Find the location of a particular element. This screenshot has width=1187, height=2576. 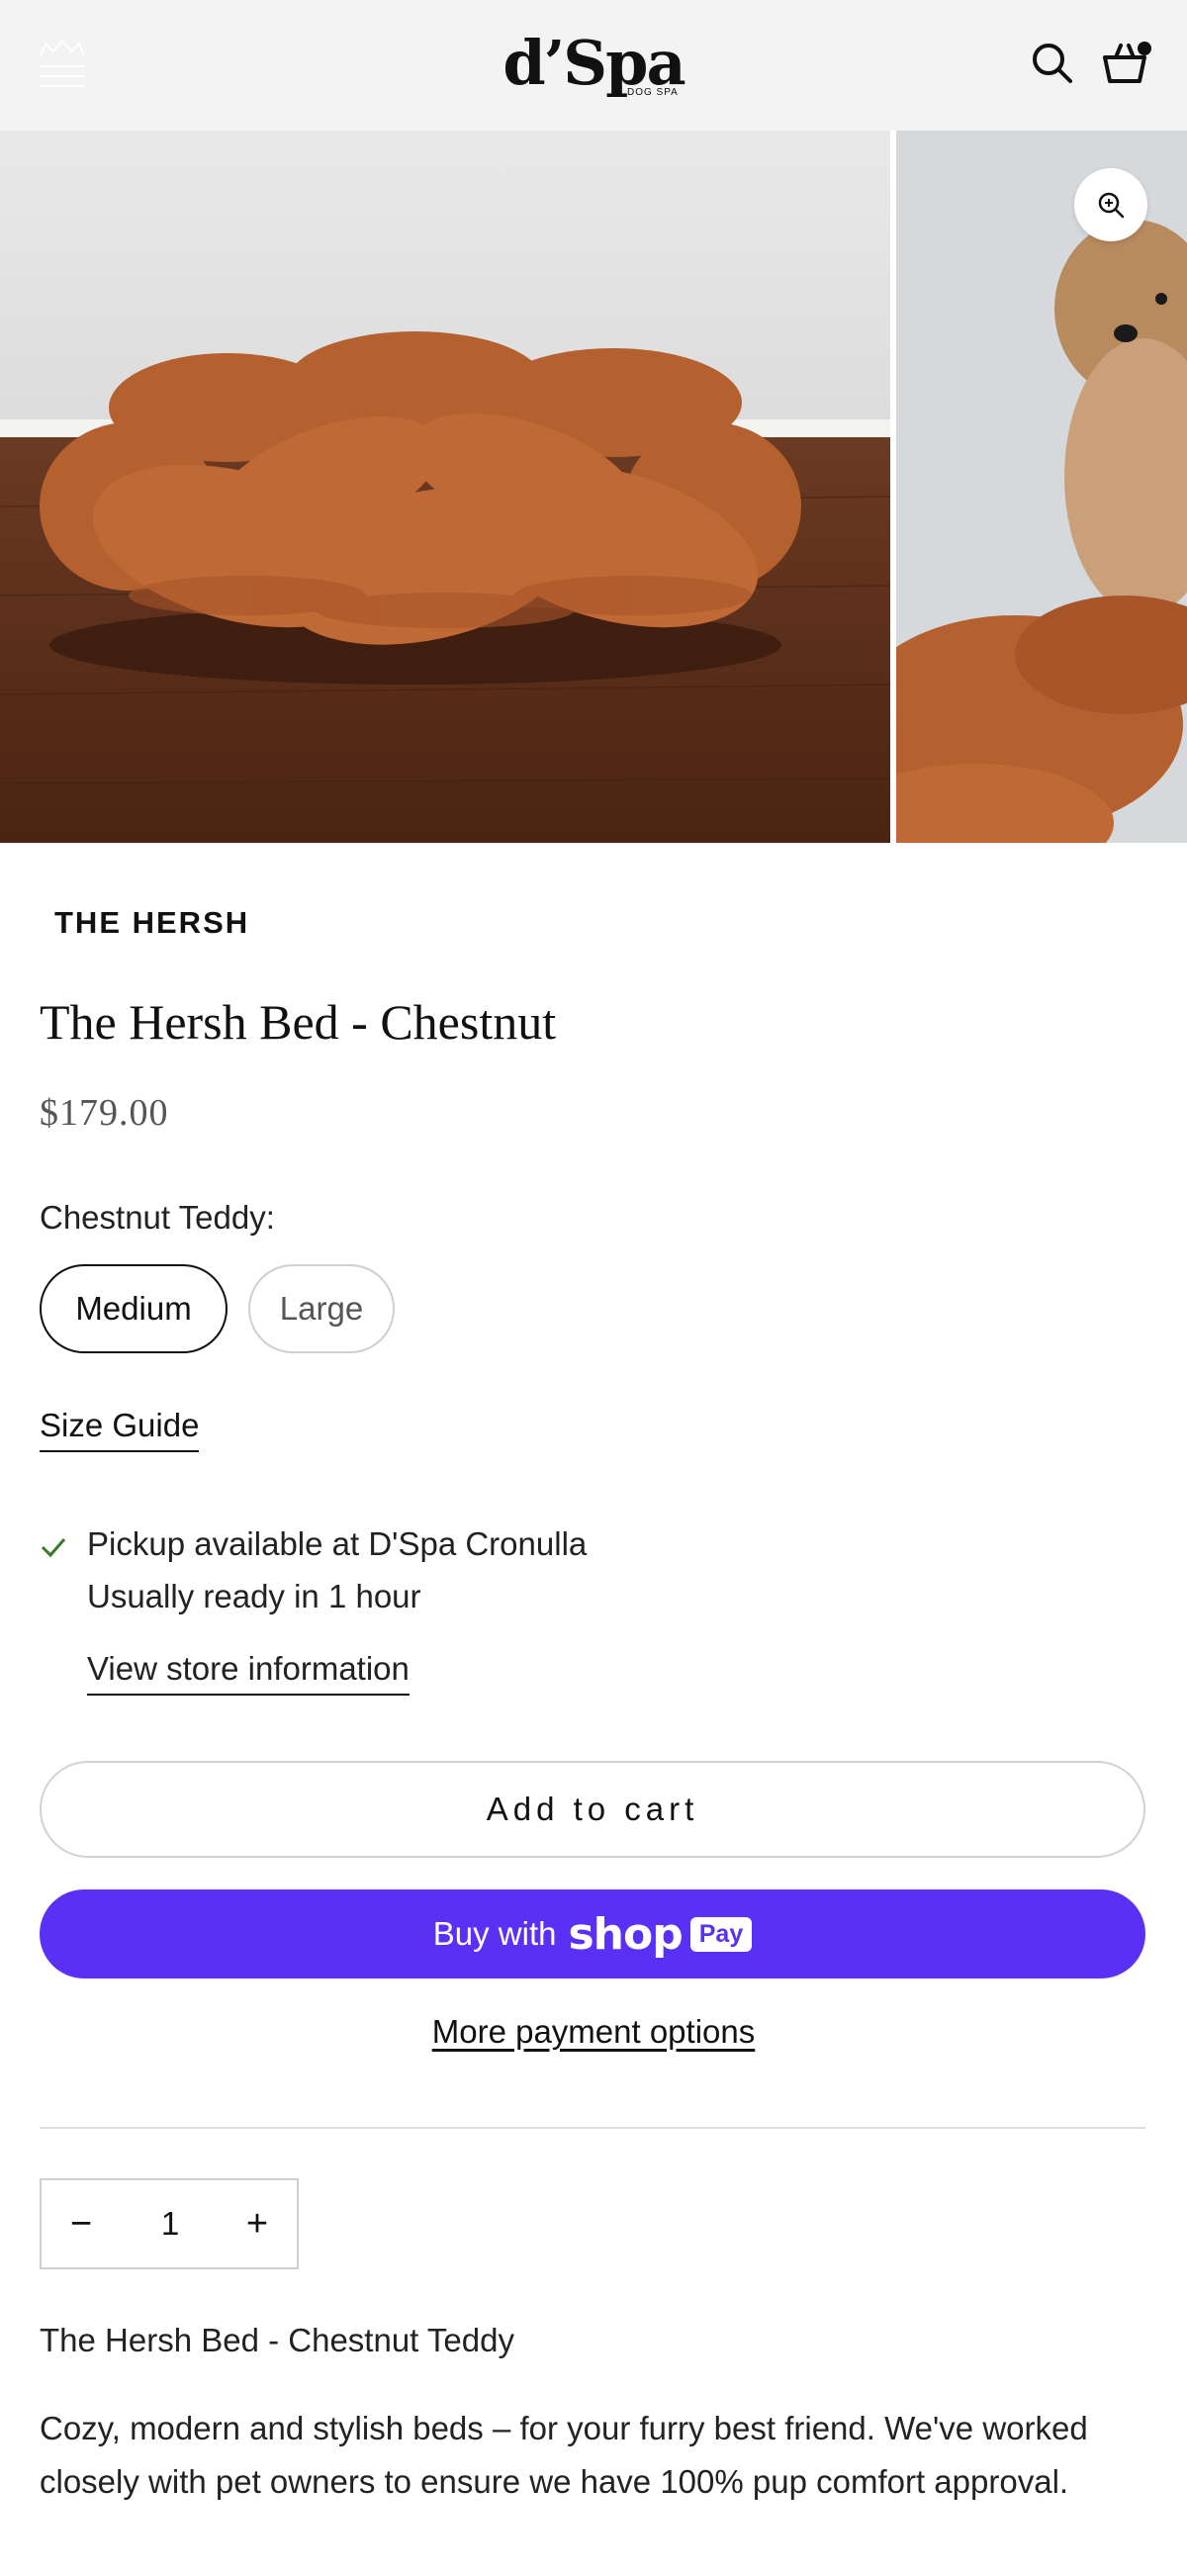

quantity-input: 1 is located at coordinates (170, 2223).